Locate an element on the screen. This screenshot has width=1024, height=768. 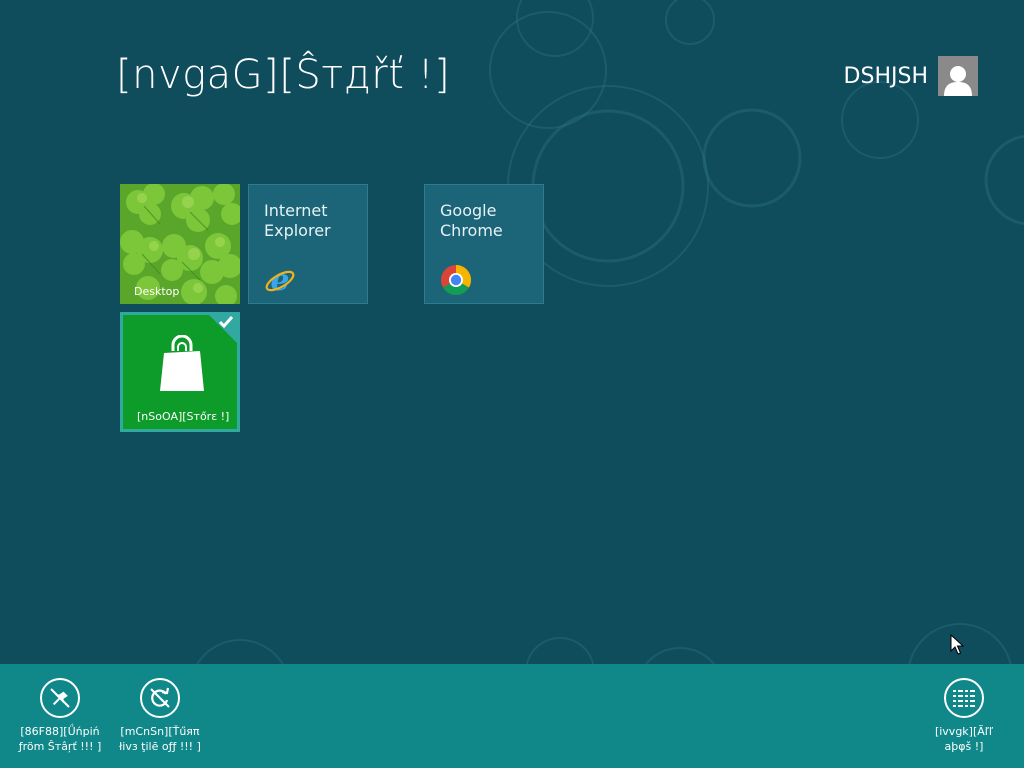
unpin-from-start-button: [86F88][Ǘńpiń ƒröm Ŝтâŗť !!! ] is located at coordinates (60, 716).